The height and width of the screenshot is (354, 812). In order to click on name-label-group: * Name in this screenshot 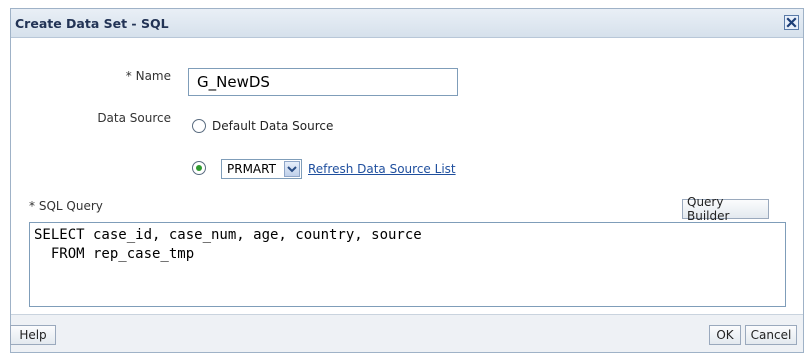, I will do `click(146, 76)`.